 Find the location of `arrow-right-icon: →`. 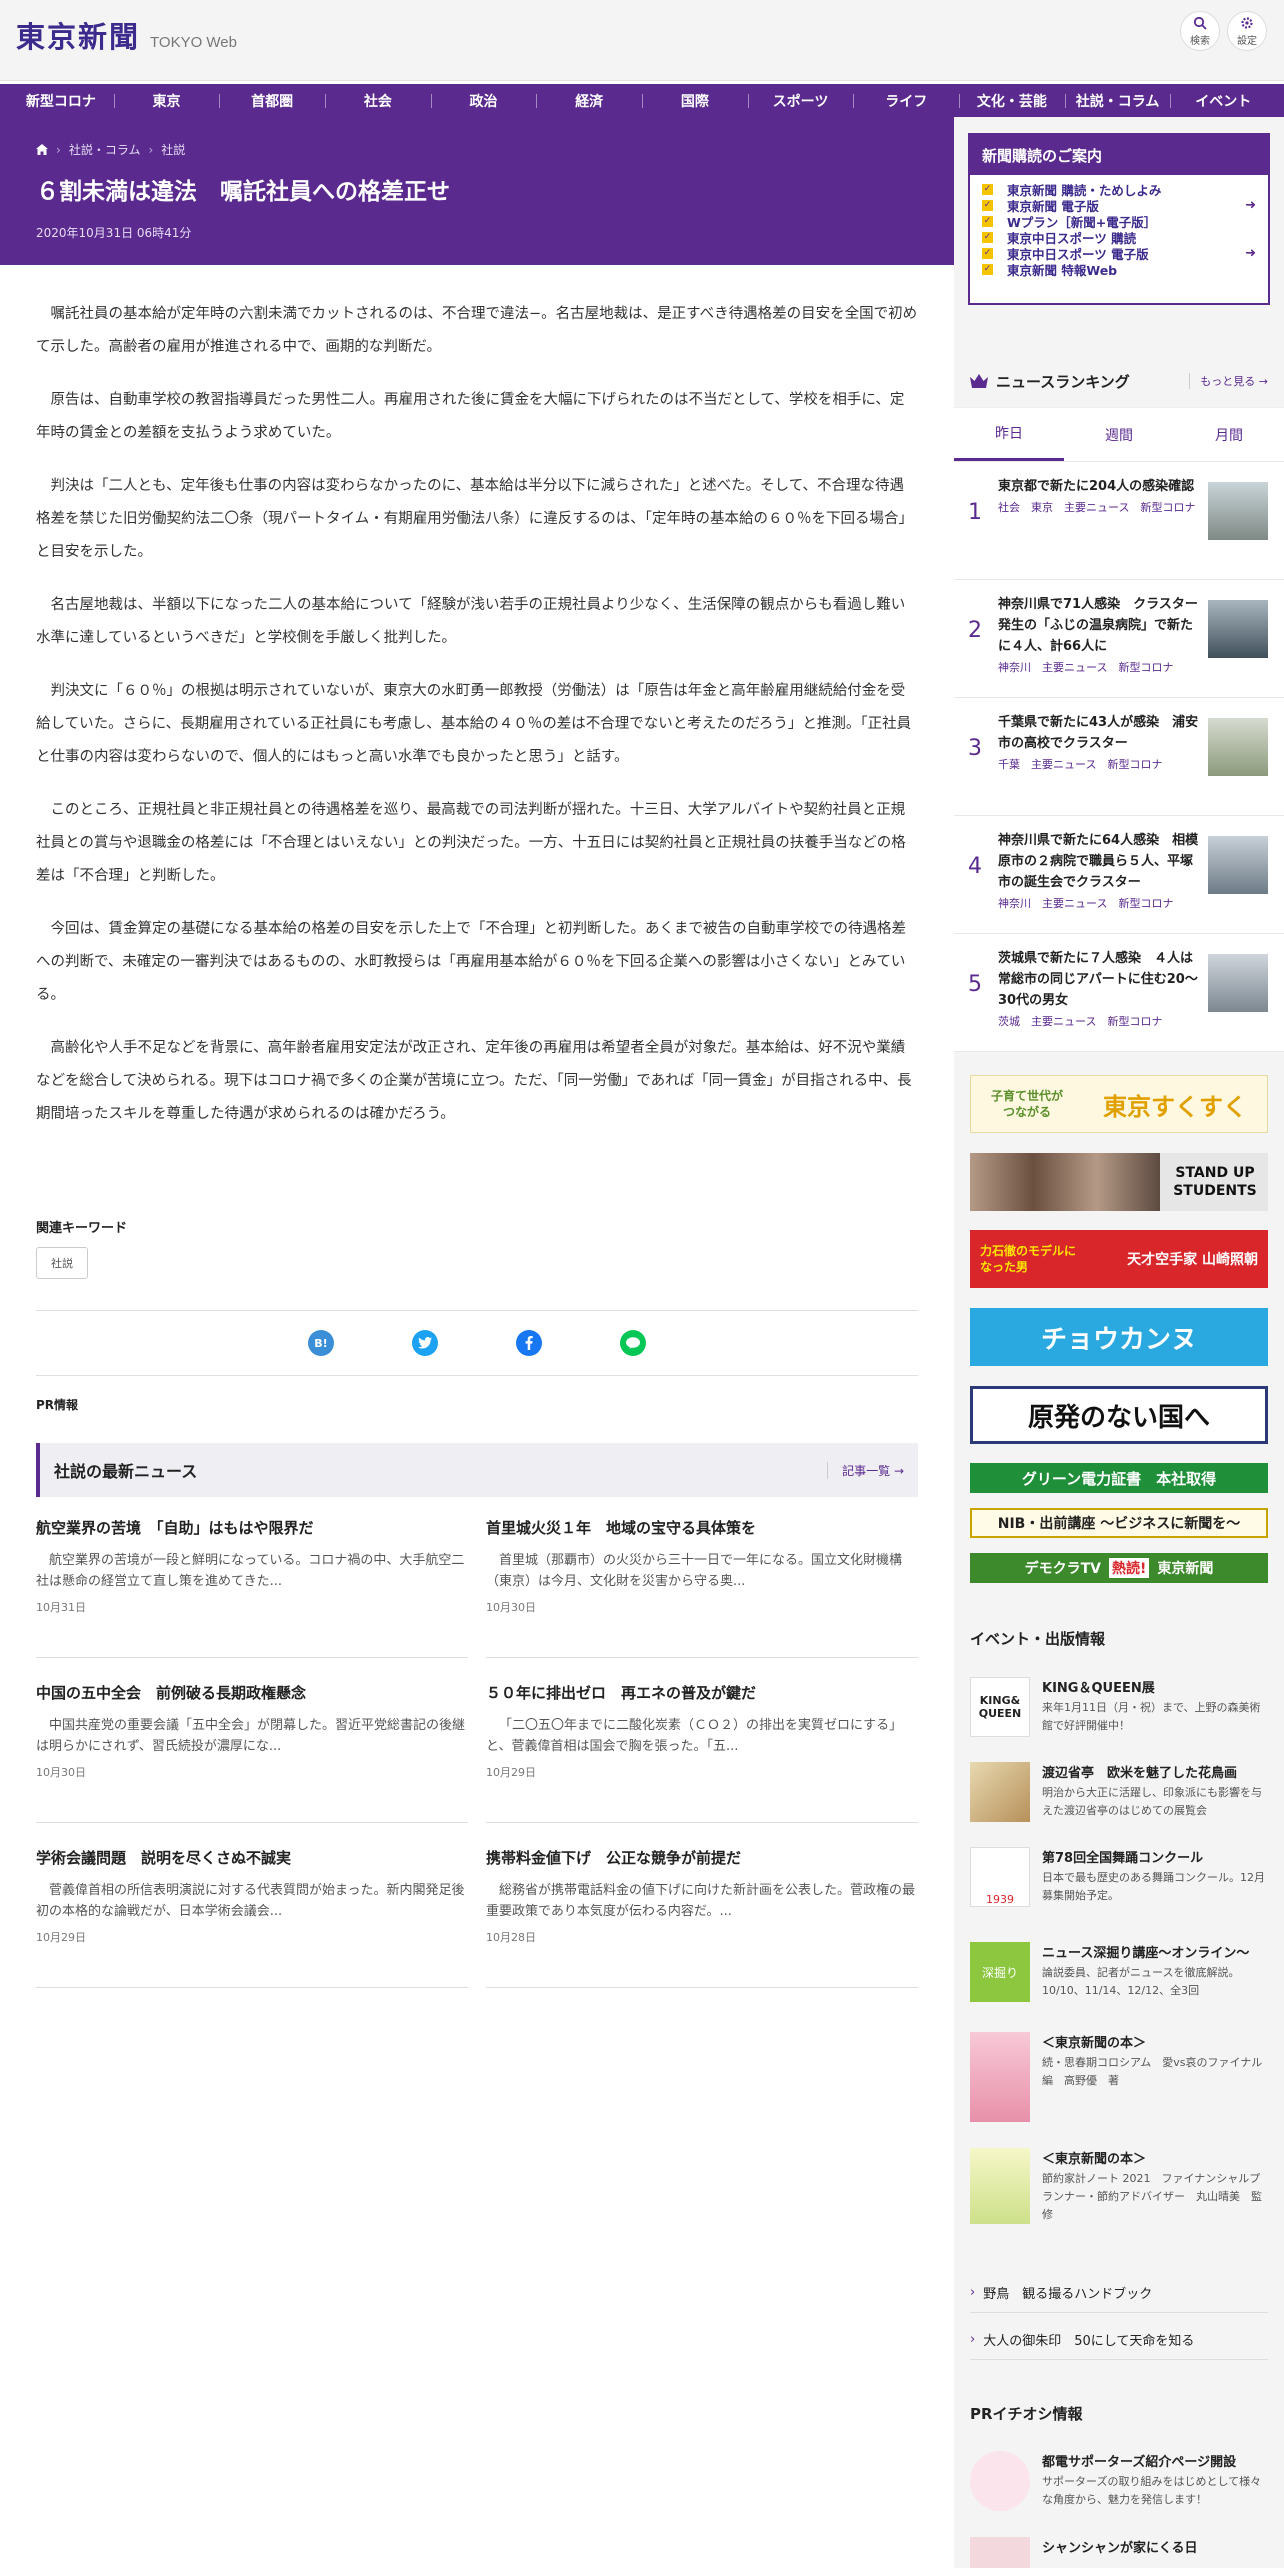

arrow-right-icon: → is located at coordinates (898, 1470).